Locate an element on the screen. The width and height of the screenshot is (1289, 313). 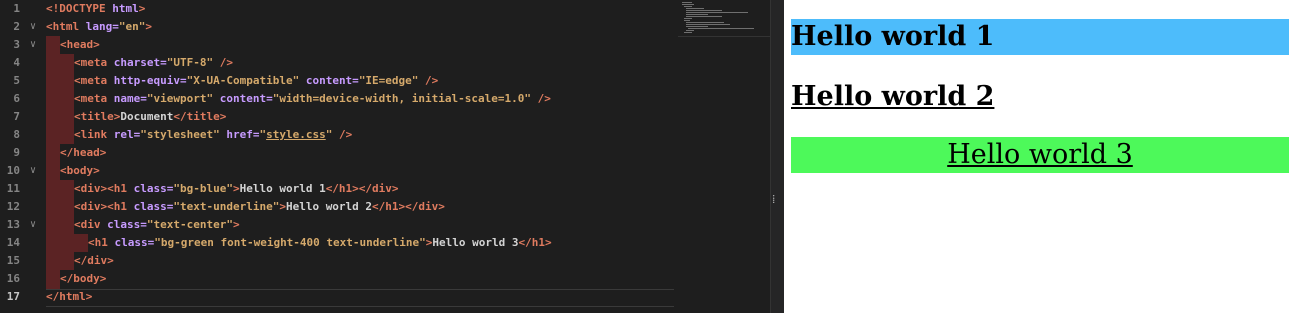
line-number: 5 is located at coordinates (16, 80).